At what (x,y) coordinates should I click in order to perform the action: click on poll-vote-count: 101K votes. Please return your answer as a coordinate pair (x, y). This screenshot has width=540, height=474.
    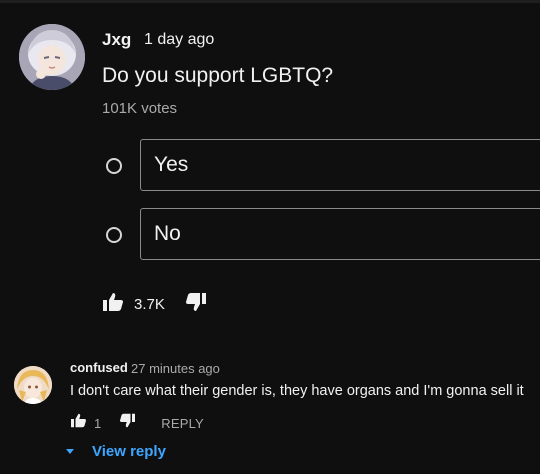
    Looking at the image, I should click on (140, 108).